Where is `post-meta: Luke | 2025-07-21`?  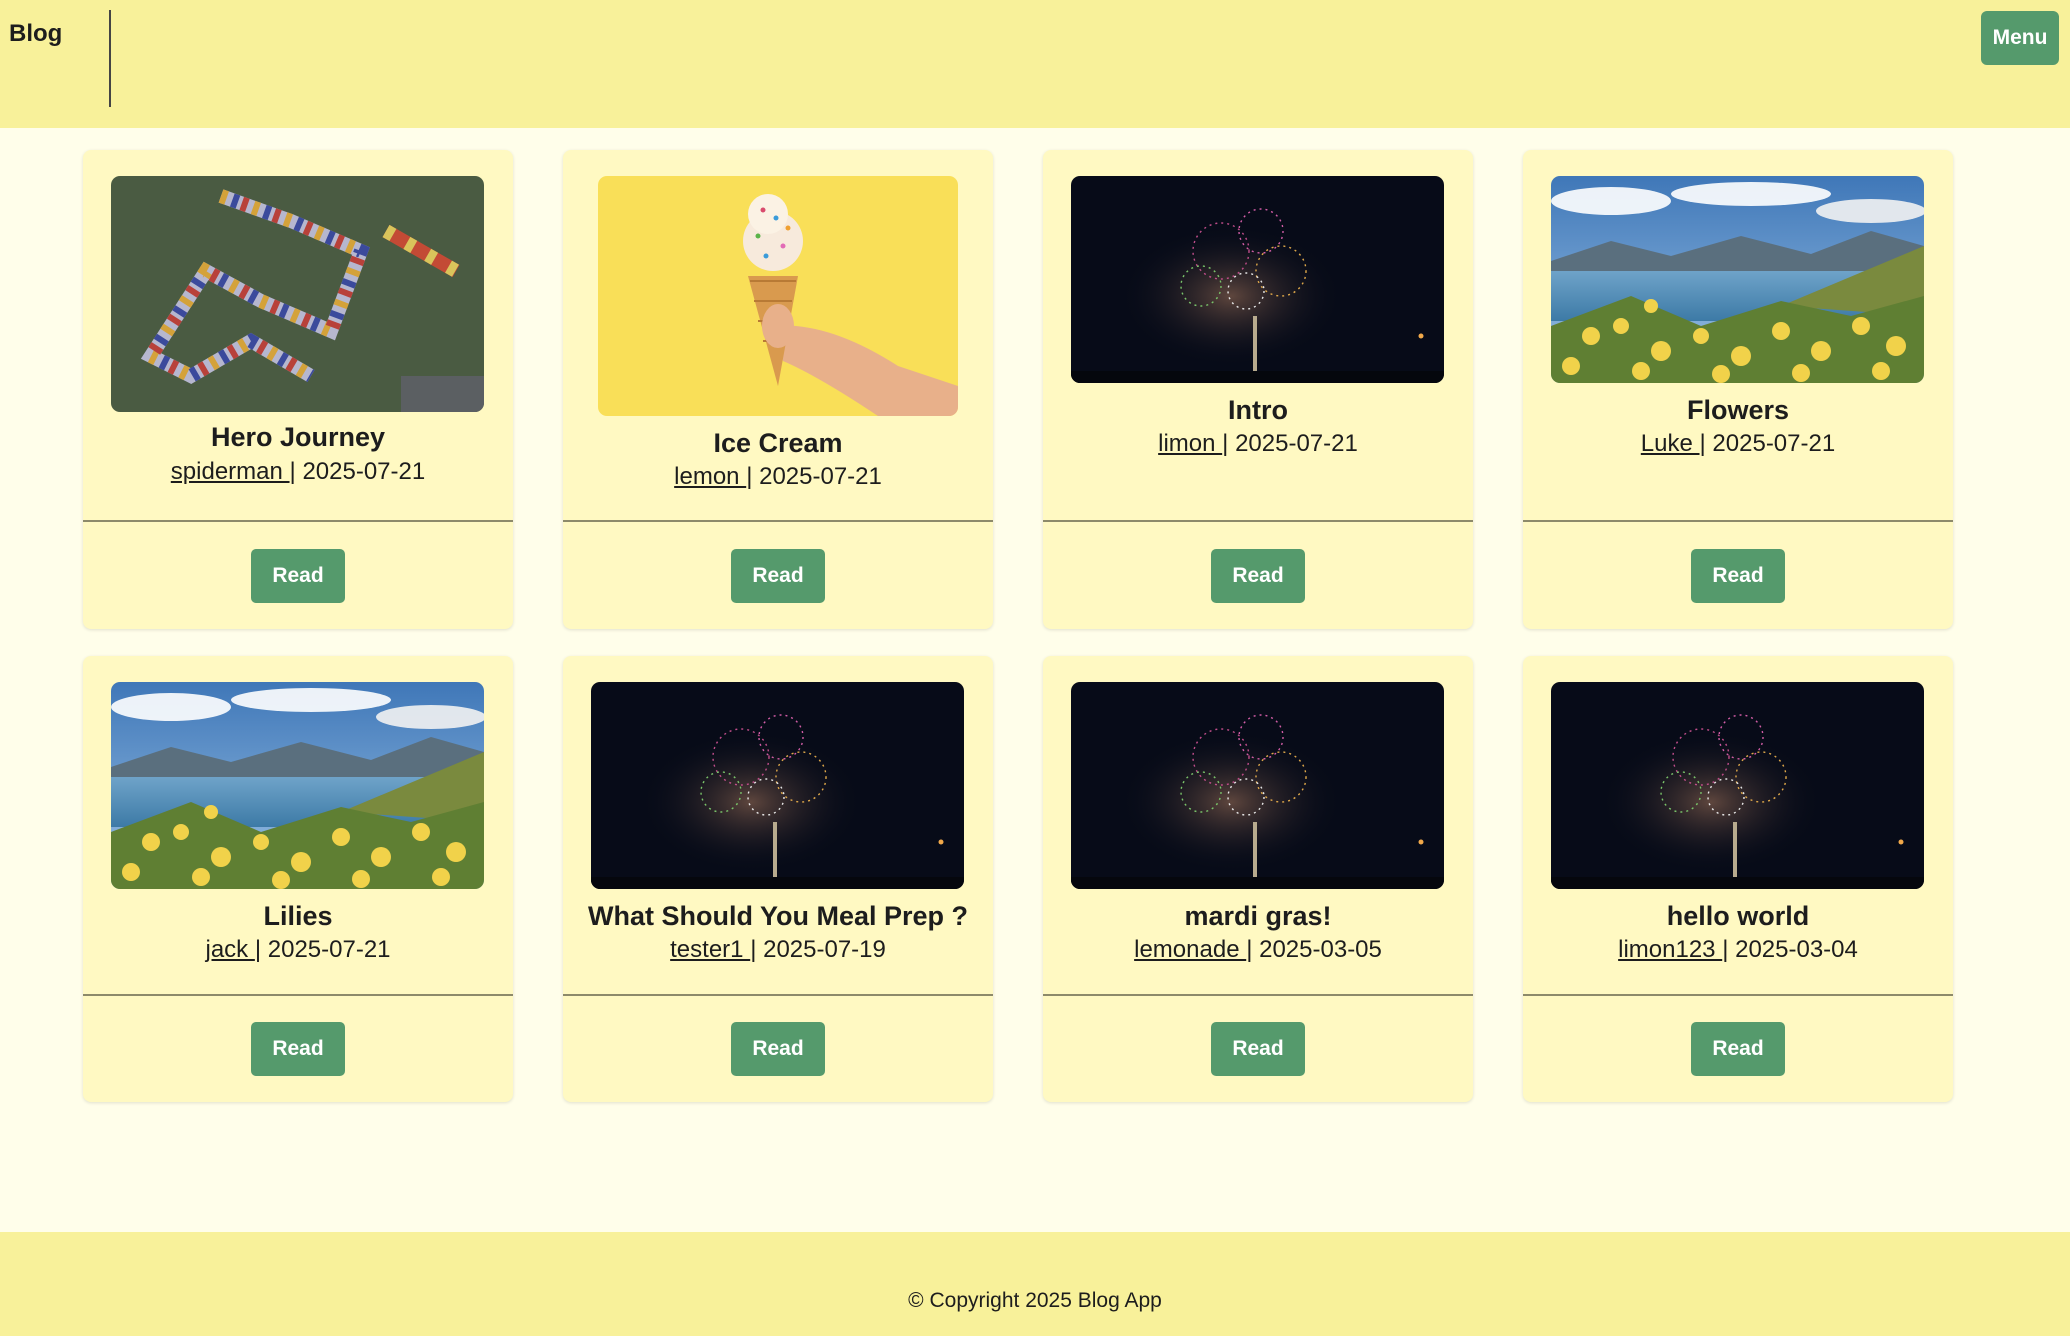 post-meta: Luke | 2025-07-21 is located at coordinates (1738, 444).